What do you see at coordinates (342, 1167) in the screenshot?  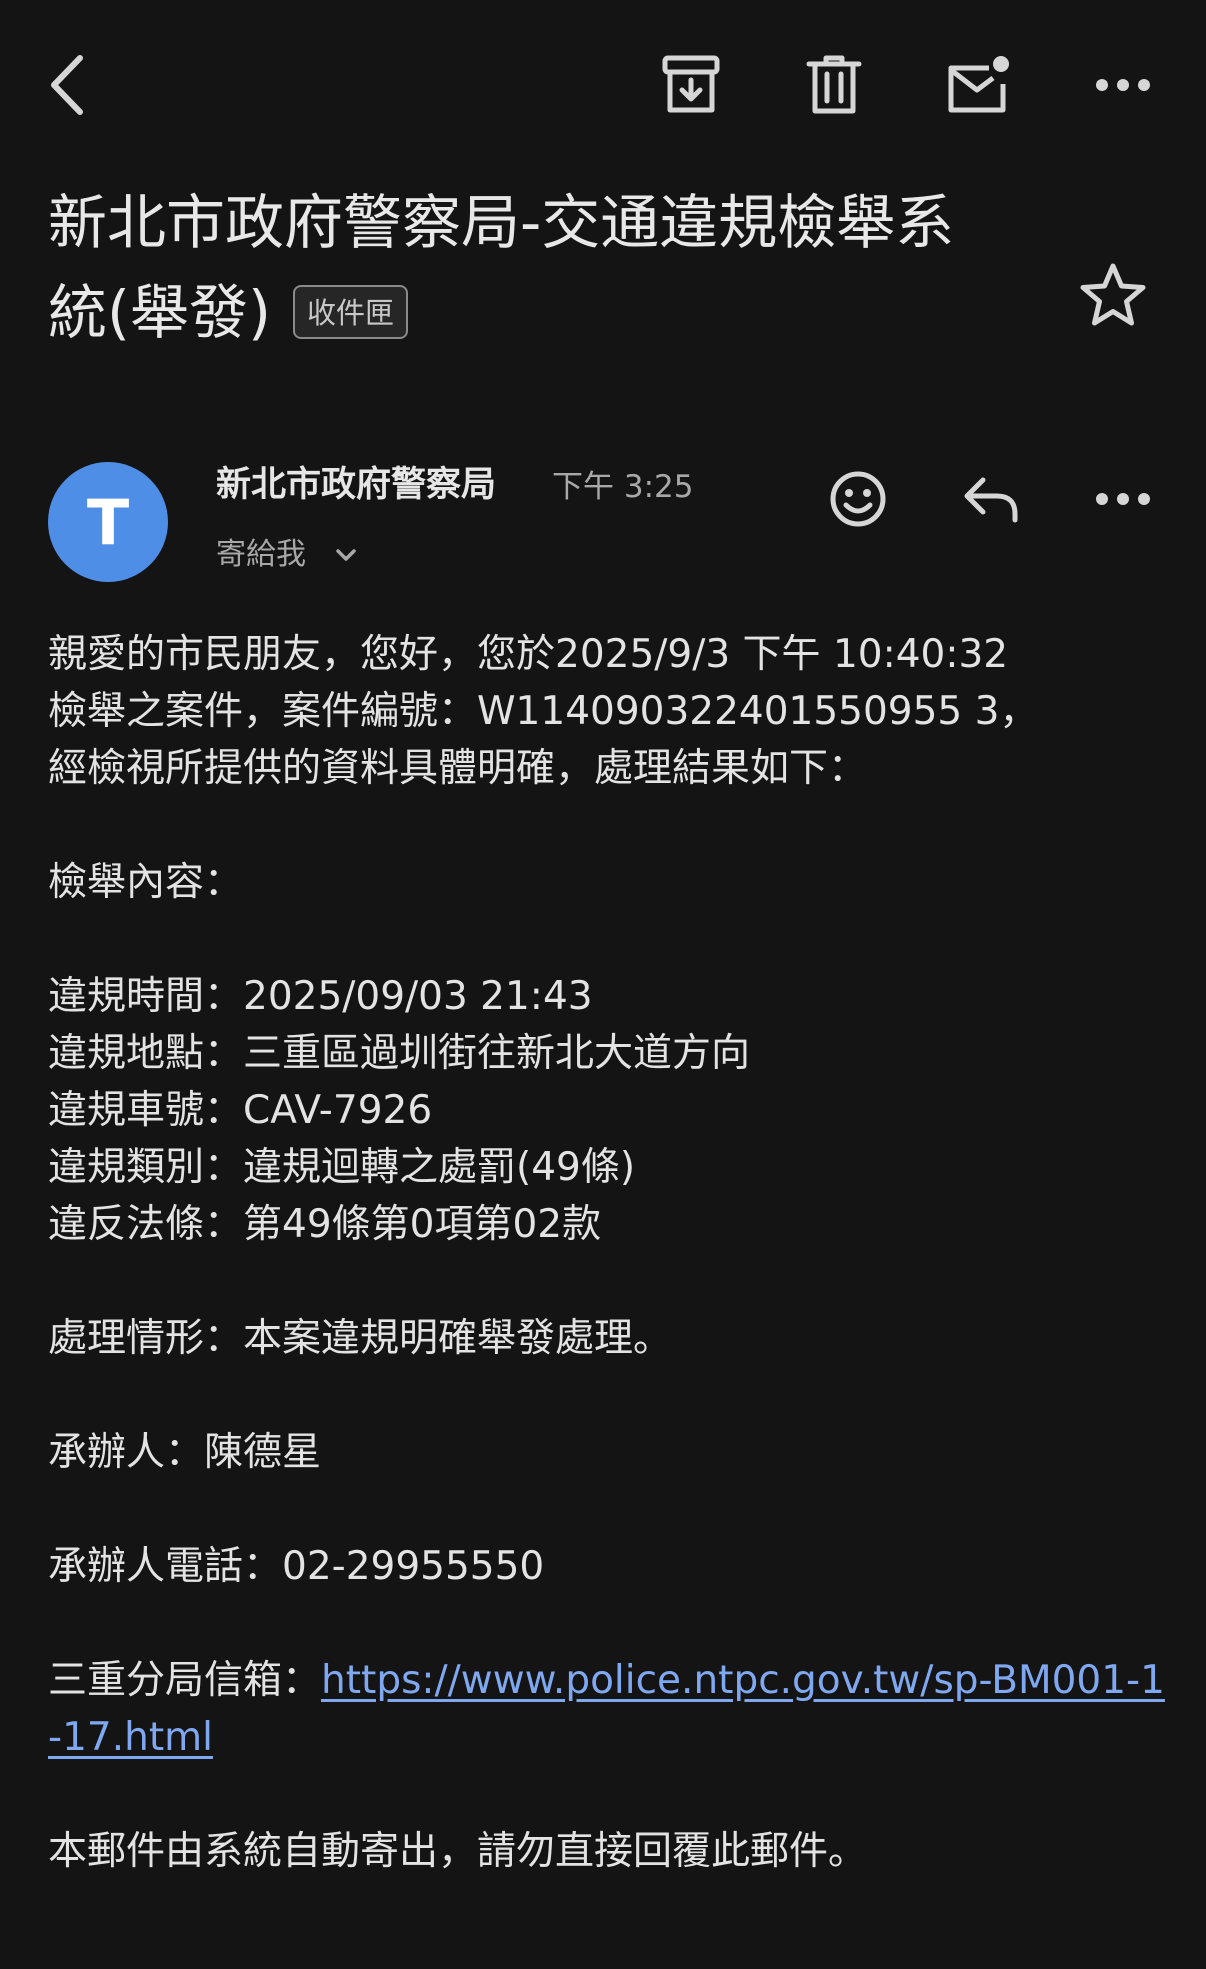 I see `violation-category: 違規類別：違規迴轉之處罰(49條)` at bounding box center [342, 1167].